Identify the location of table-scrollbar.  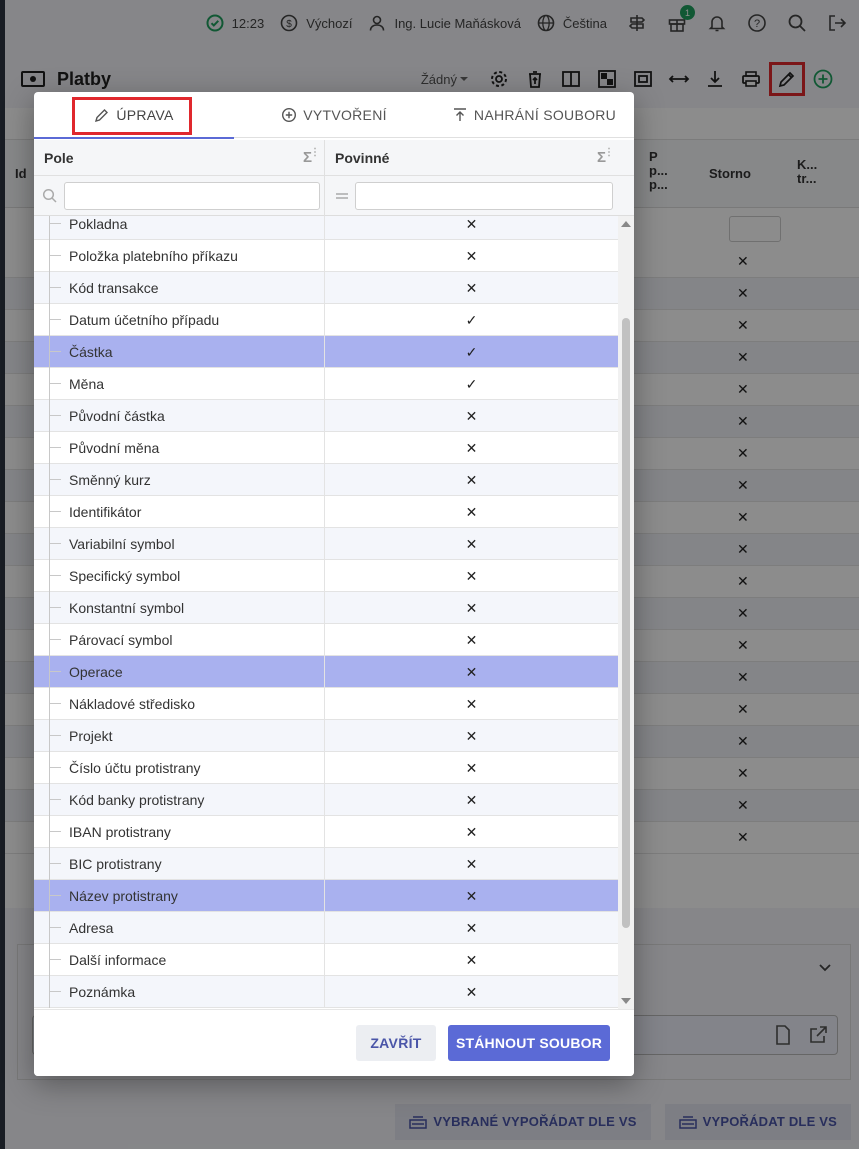
(626, 612).